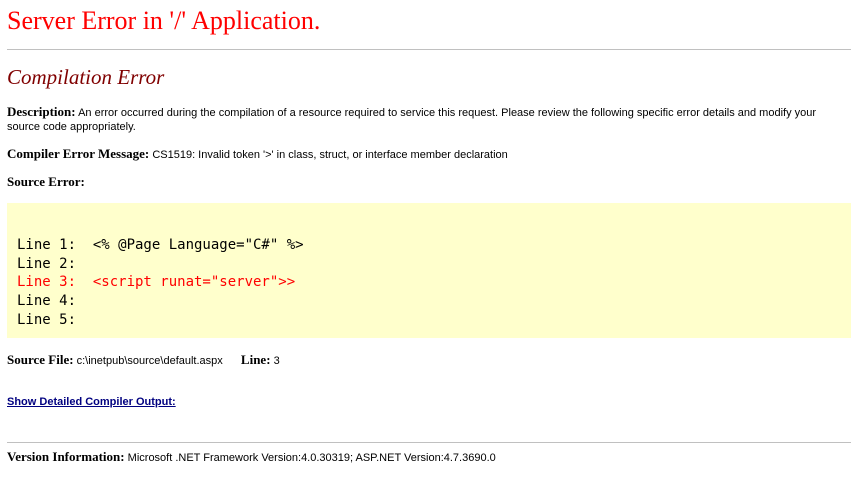 The height and width of the screenshot is (479, 852). What do you see at coordinates (164, 20) in the screenshot?
I see `page-title: Server Error in '/' Application.` at bounding box center [164, 20].